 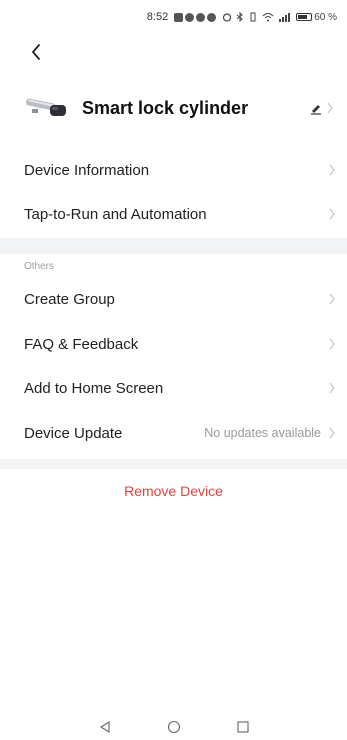 What do you see at coordinates (285, 17) in the screenshot?
I see `signal-icon` at bounding box center [285, 17].